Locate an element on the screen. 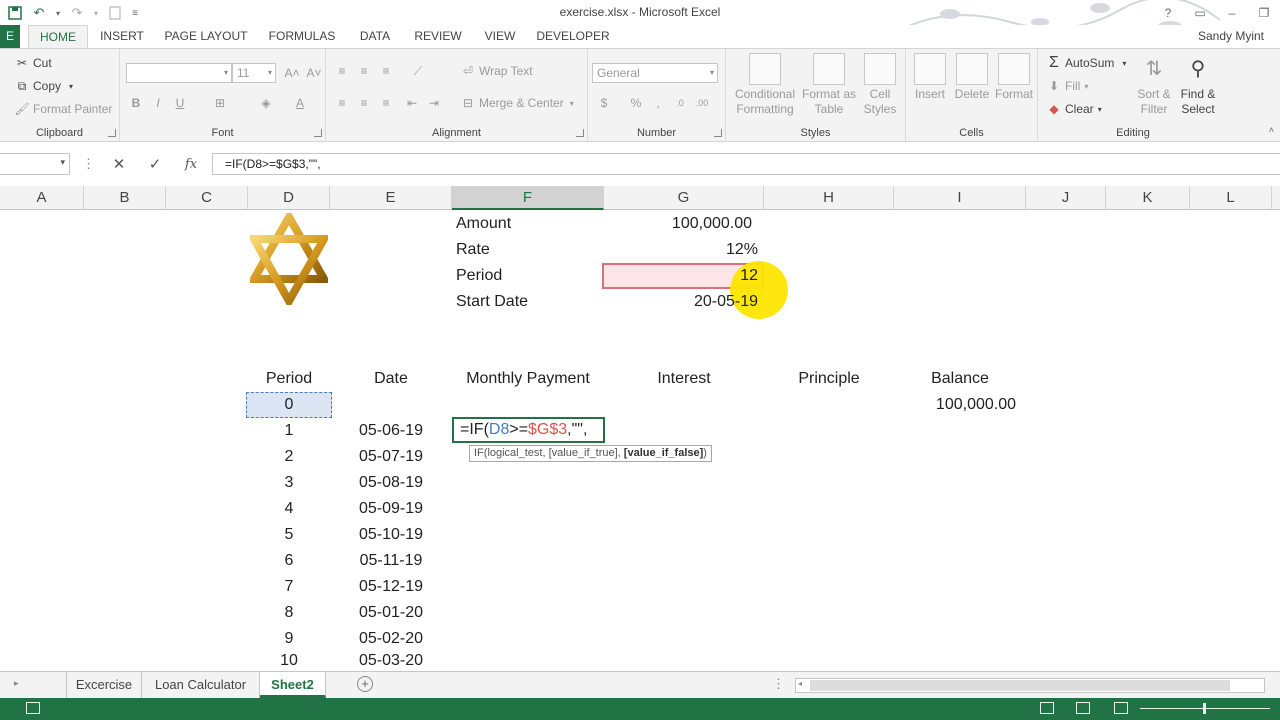 The height and width of the screenshot is (720, 1280). date-cell: 05-09-19 is located at coordinates (391, 509).